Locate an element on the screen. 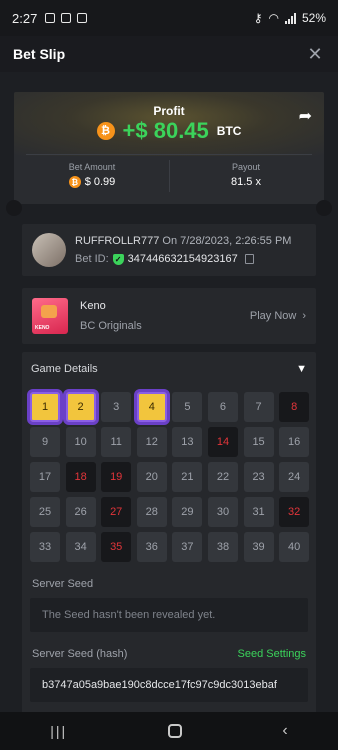  bet-id-value: 347446632154923167 is located at coordinates (182, 259).